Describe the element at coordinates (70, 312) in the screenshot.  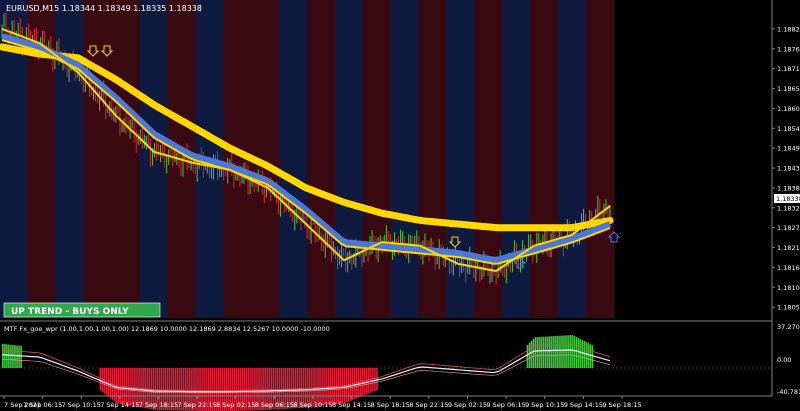
I see `trend-banner-text: UP TREND - BUYS ONLY` at that location.